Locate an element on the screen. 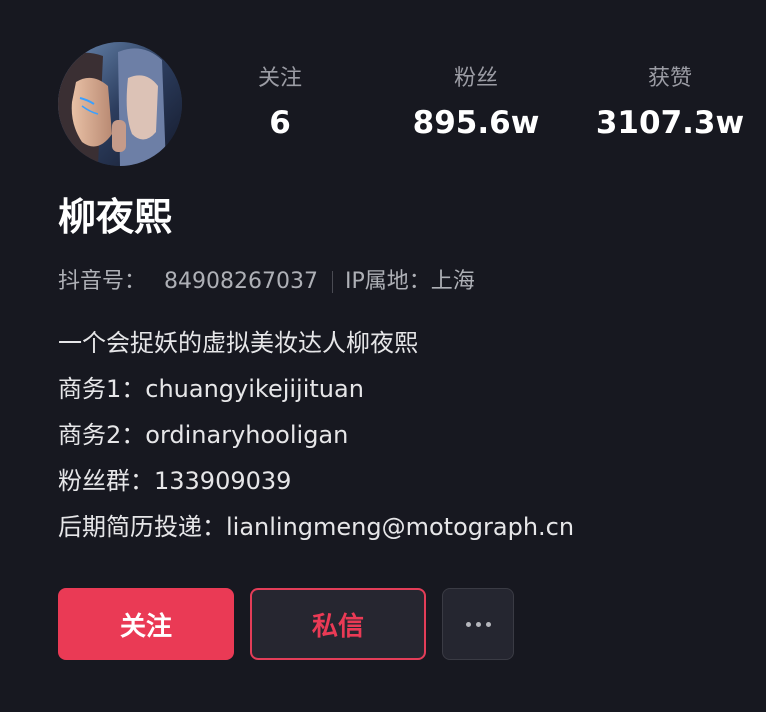  stat-value: 895.6w is located at coordinates (476, 123).